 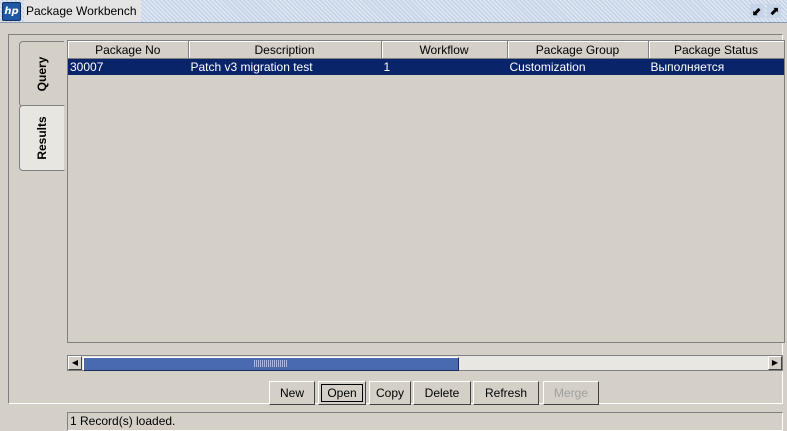 I want to click on scrollbar-grip, so click(x=271, y=363).